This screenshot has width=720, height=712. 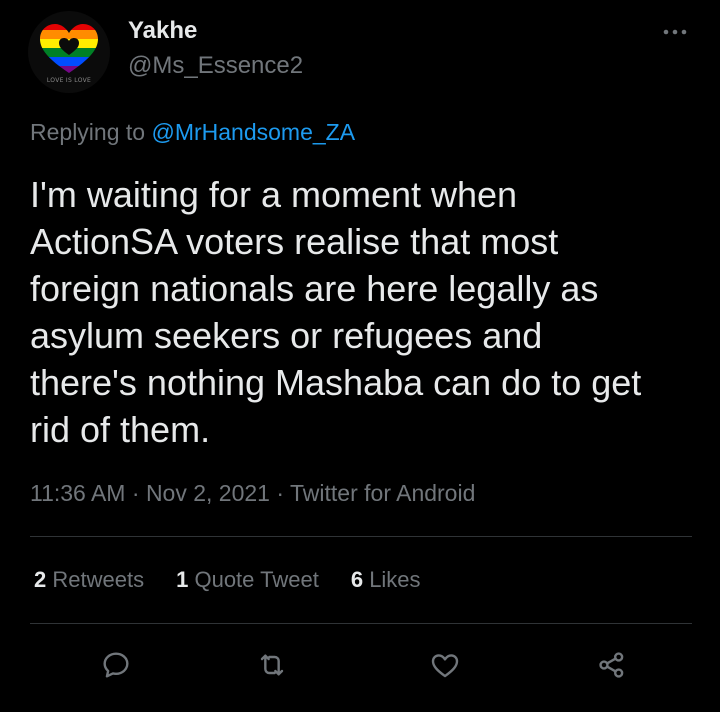 I want to click on replying-to: Replying to @MrHandsome_ZA, so click(x=192, y=132).